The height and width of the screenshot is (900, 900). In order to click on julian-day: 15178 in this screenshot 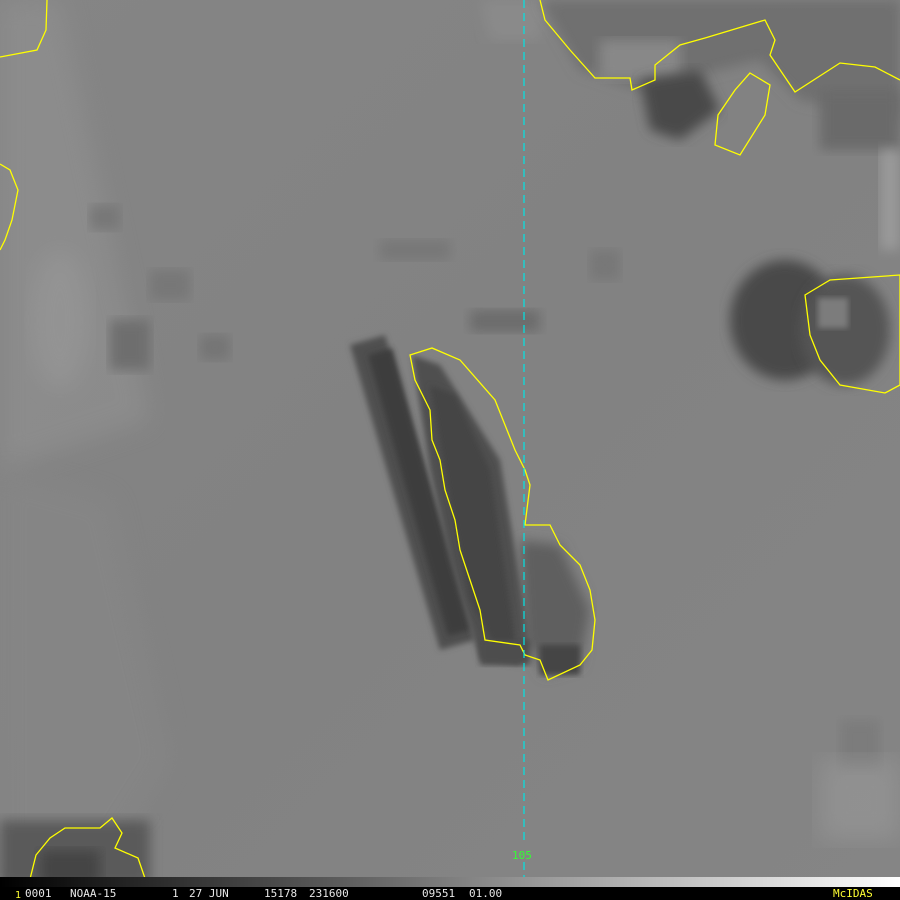, I will do `click(281, 893)`.